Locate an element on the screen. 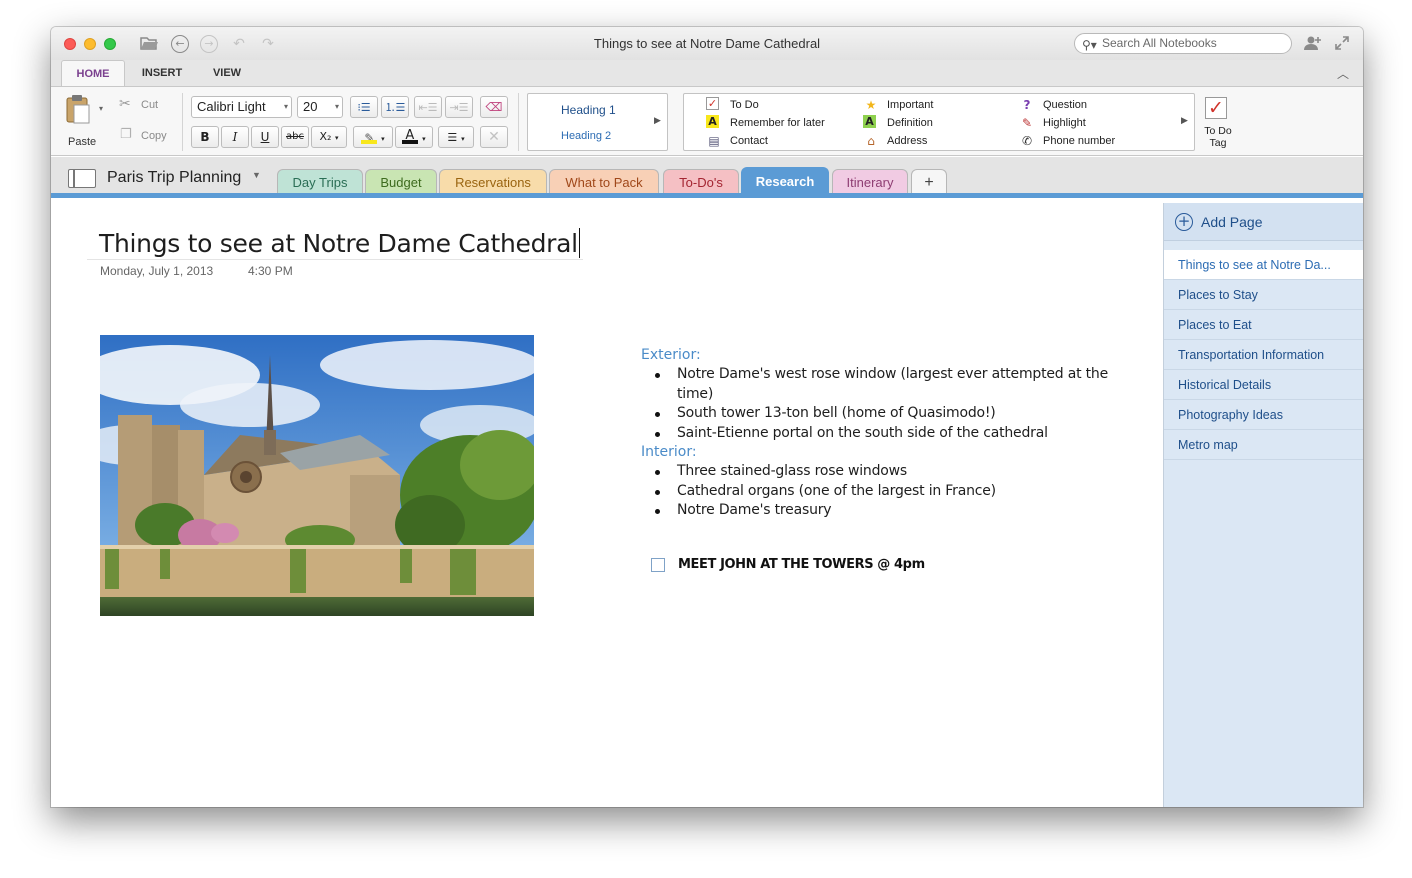 The image size is (1412, 878). section-tab-day-trips: Day Trips is located at coordinates (320, 182).